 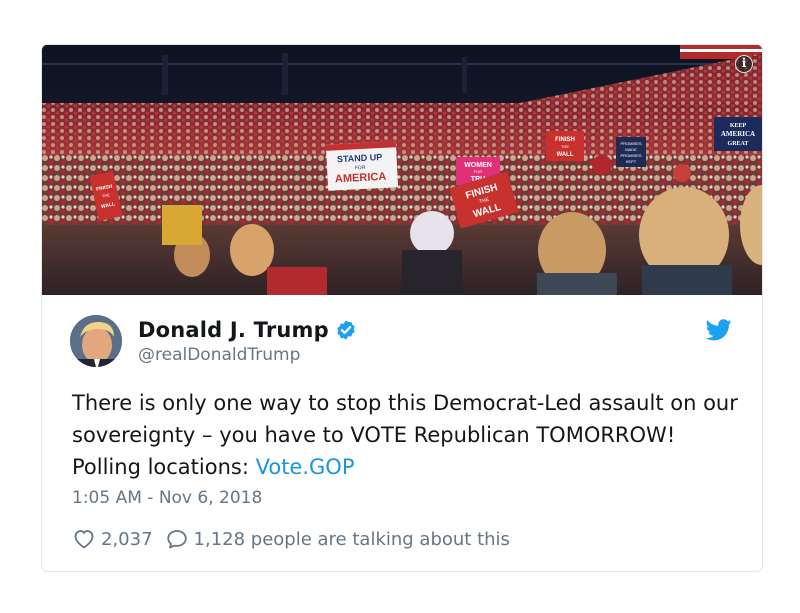 I want to click on tweet-link: Vote.GOP, so click(x=305, y=467).